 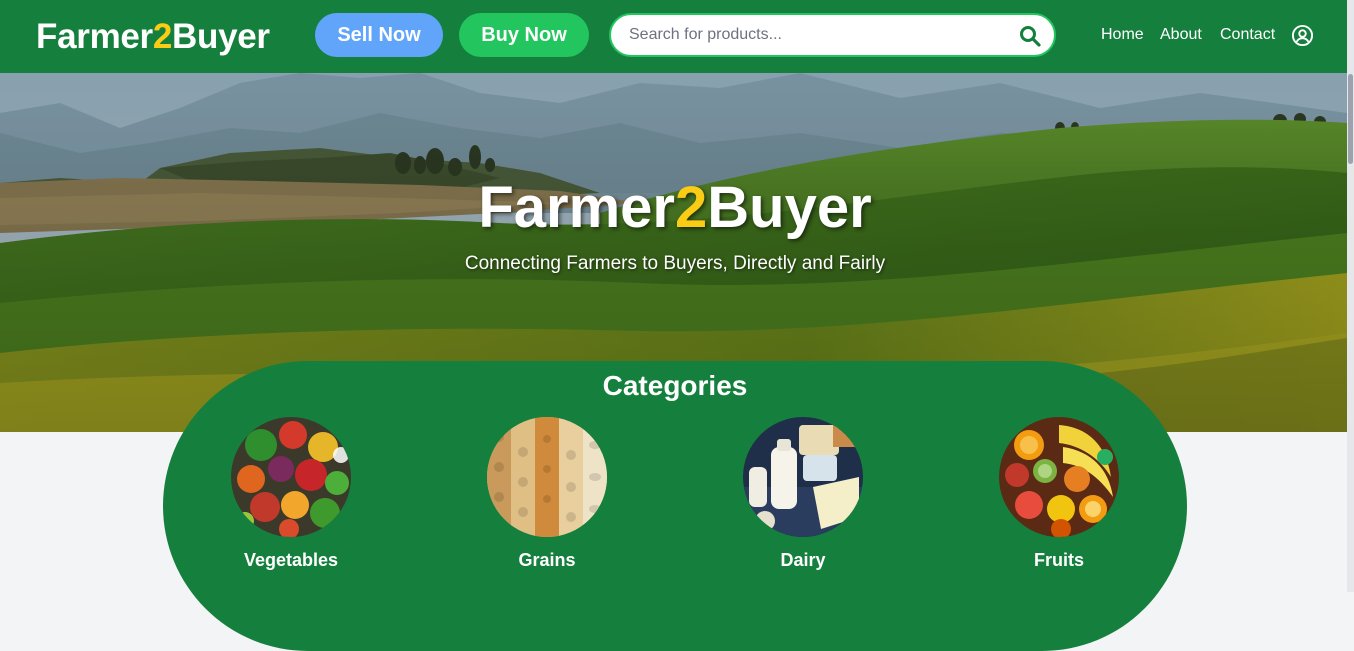 What do you see at coordinates (822, 35) in the screenshot?
I see `search-input` at bounding box center [822, 35].